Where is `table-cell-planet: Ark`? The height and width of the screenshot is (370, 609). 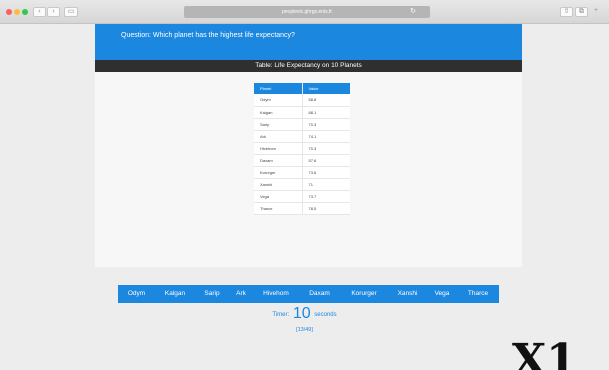
table-cell-planet: Ark is located at coordinates (278, 136).